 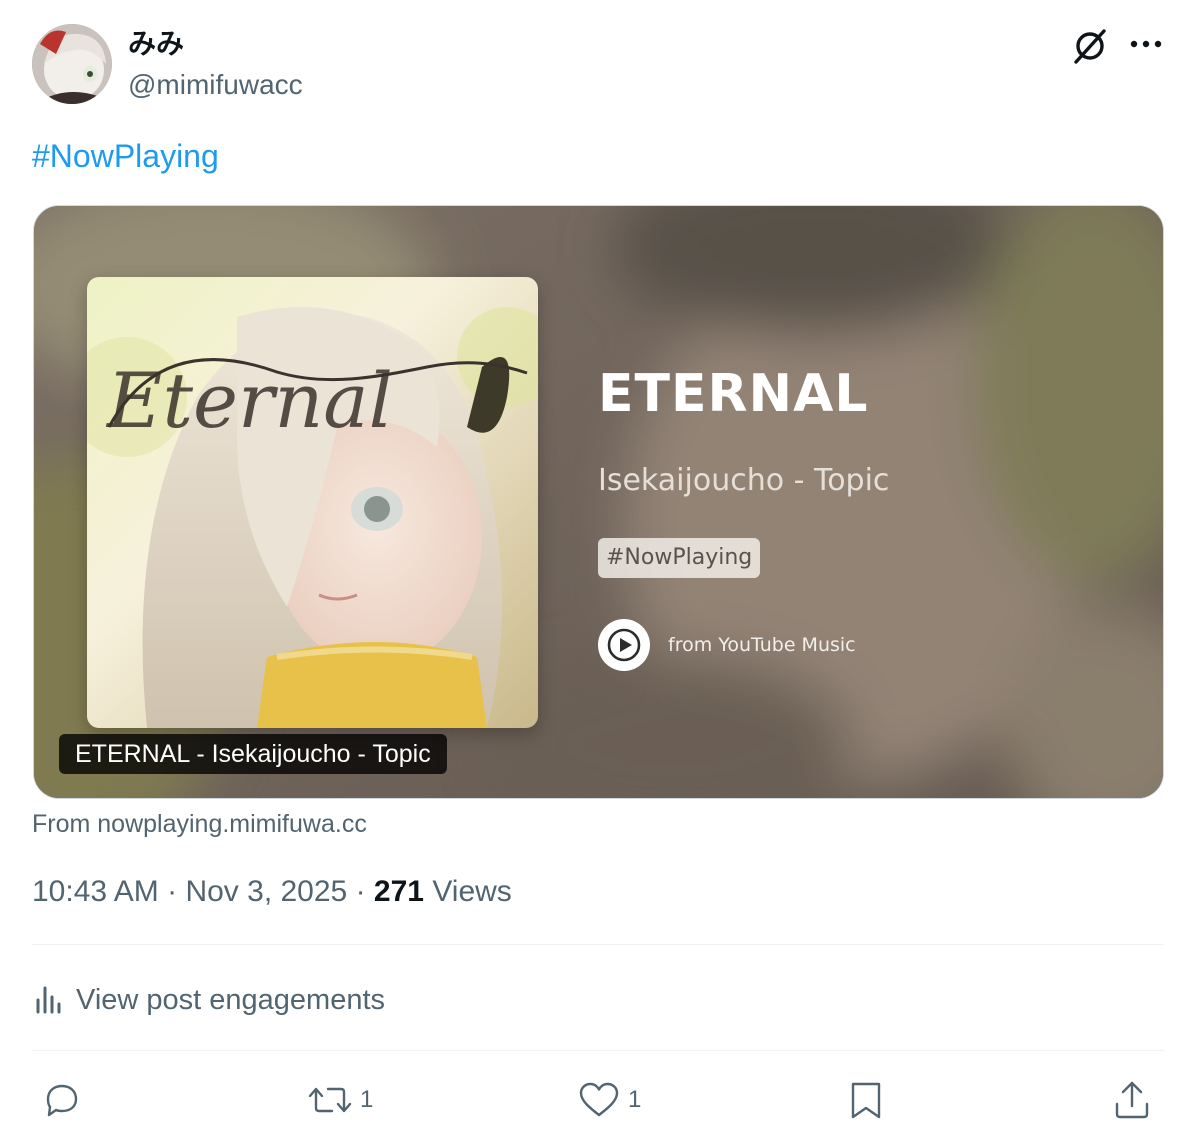 I want to click on avatar-image, so click(x=72, y=64).